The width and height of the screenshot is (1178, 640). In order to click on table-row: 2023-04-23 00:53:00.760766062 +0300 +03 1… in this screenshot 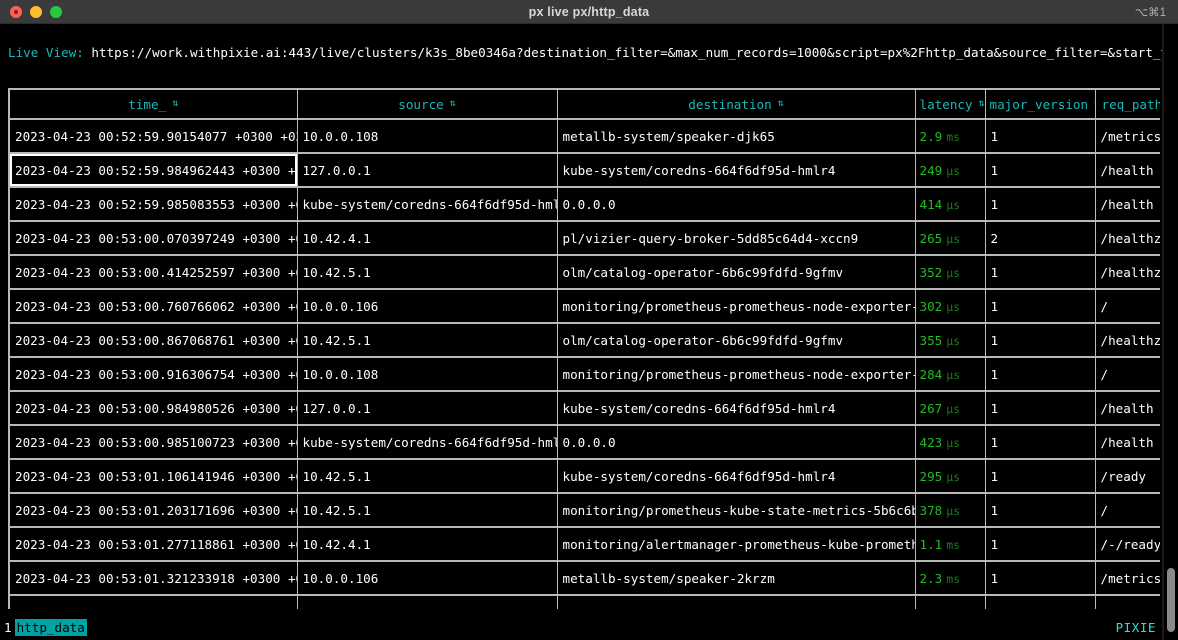, I will do `click(584, 306)`.